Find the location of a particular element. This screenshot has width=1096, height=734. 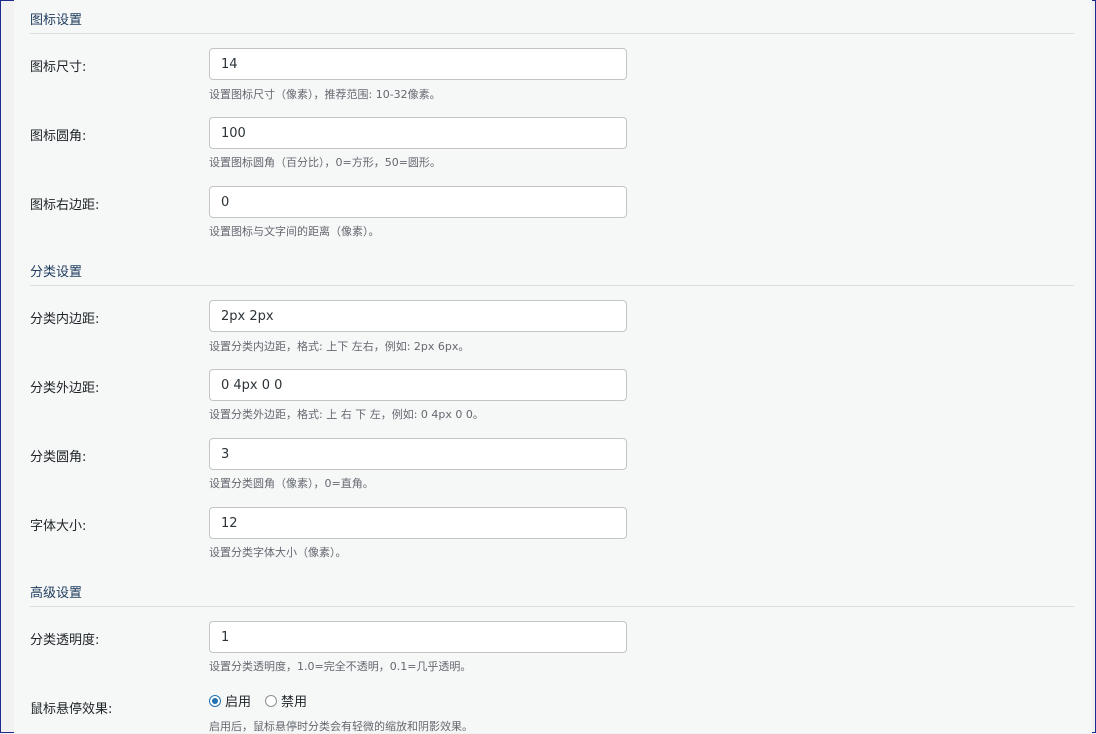

hover-effect-disable-option: 禁用 is located at coordinates (286, 700).